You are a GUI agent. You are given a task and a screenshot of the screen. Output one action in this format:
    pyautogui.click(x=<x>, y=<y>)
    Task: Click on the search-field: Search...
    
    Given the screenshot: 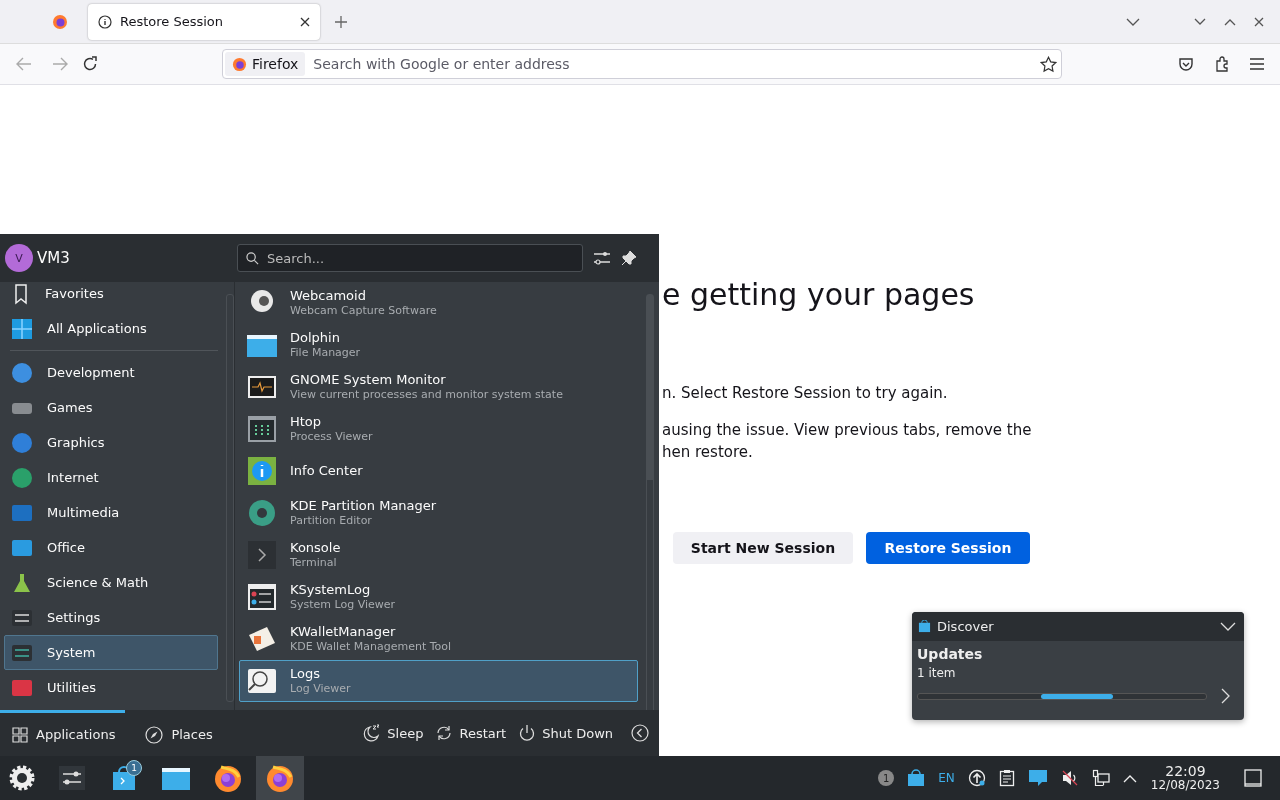 What is the action you would take?
    pyautogui.click(x=420, y=258)
    